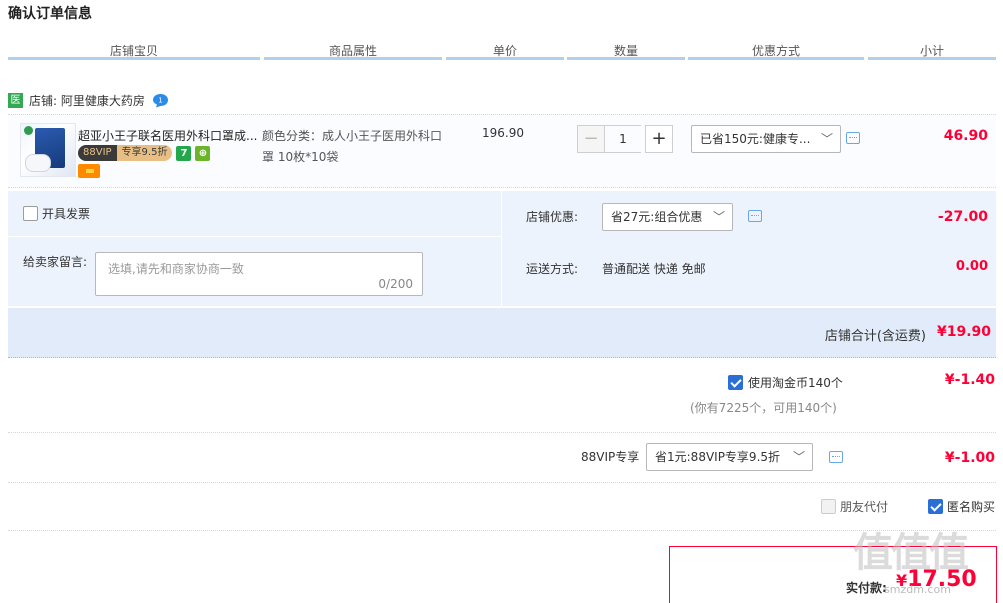 The width and height of the screenshot is (1003, 603). I want to click on attr-line-2: 罩 10枚*10袋, so click(300, 157).